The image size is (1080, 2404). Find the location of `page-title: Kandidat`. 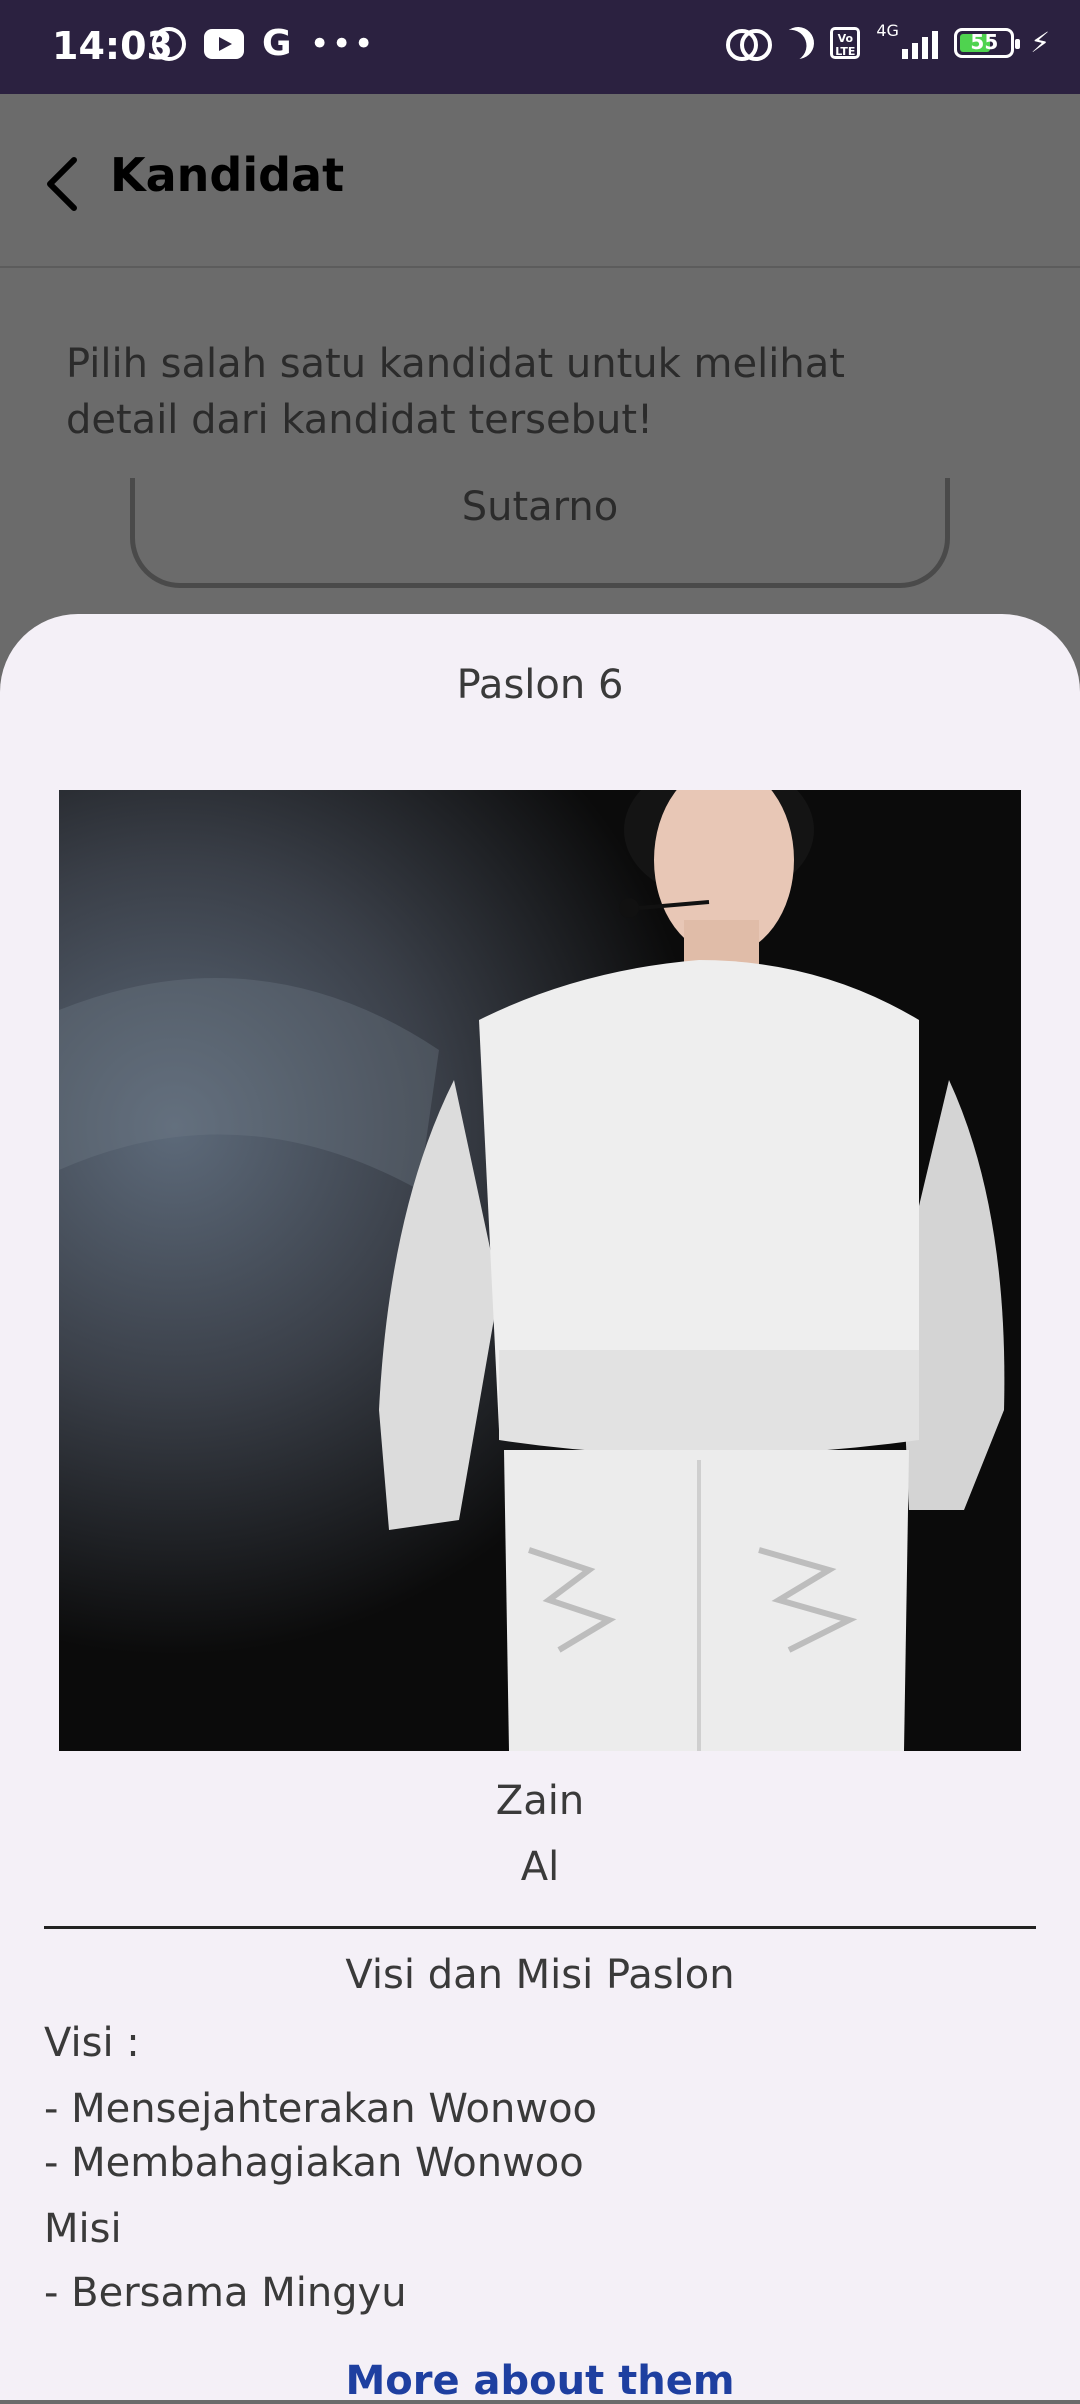

page-title: Kandidat is located at coordinates (227, 175).